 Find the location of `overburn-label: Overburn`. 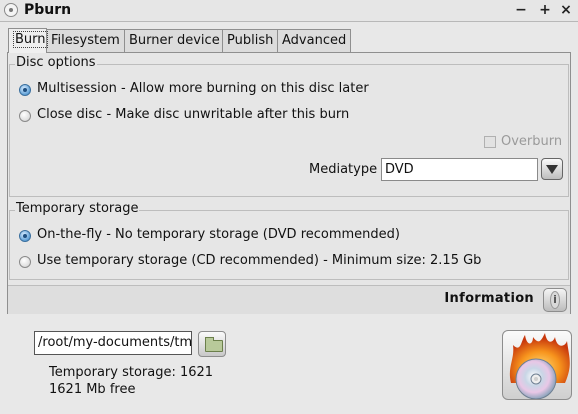

overburn-label: Overburn is located at coordinates (532, 141).